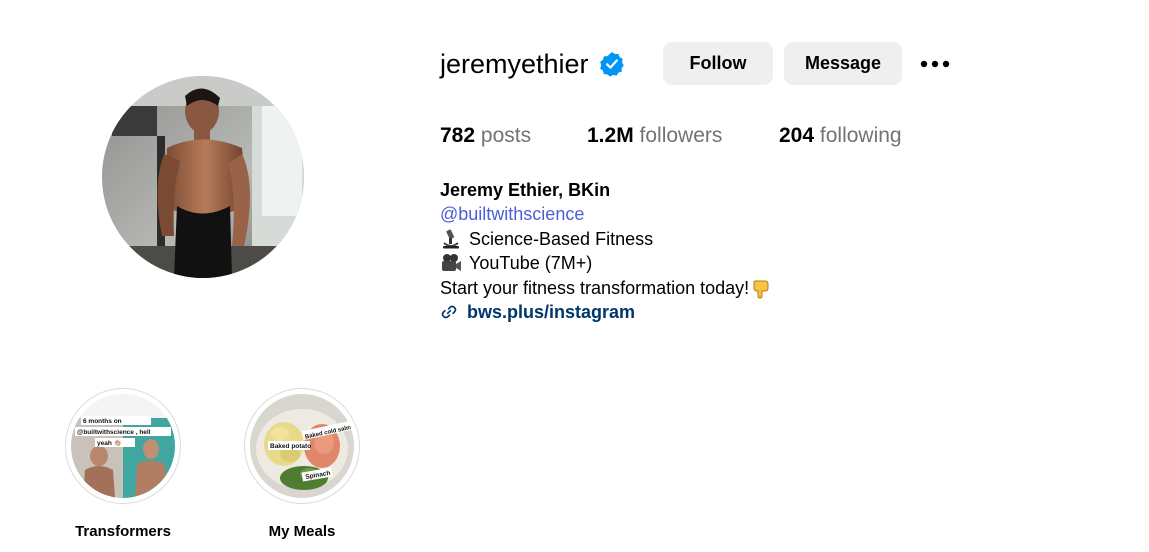 The height and width of the screenshot is (552, 1149). What do you see at coordinates (606, 263) in the screenshot?
I see `bio-line-youtube: YouTube (7M+)` at bounding box center [606, 263].